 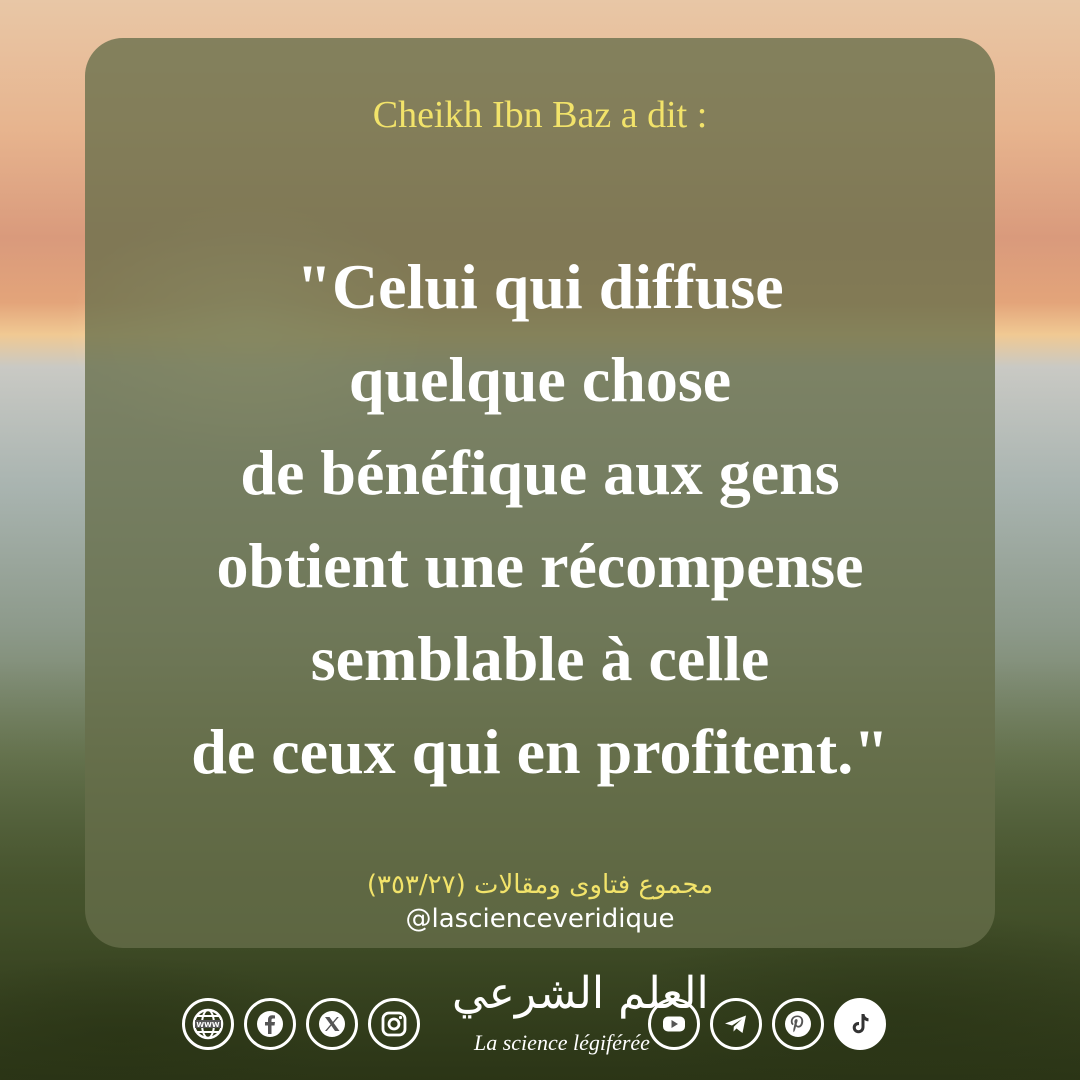 What do you see at coordinates (394, 1024) in the screenshot?
I see `instagram-icon` at bounding box center [394, 1024].